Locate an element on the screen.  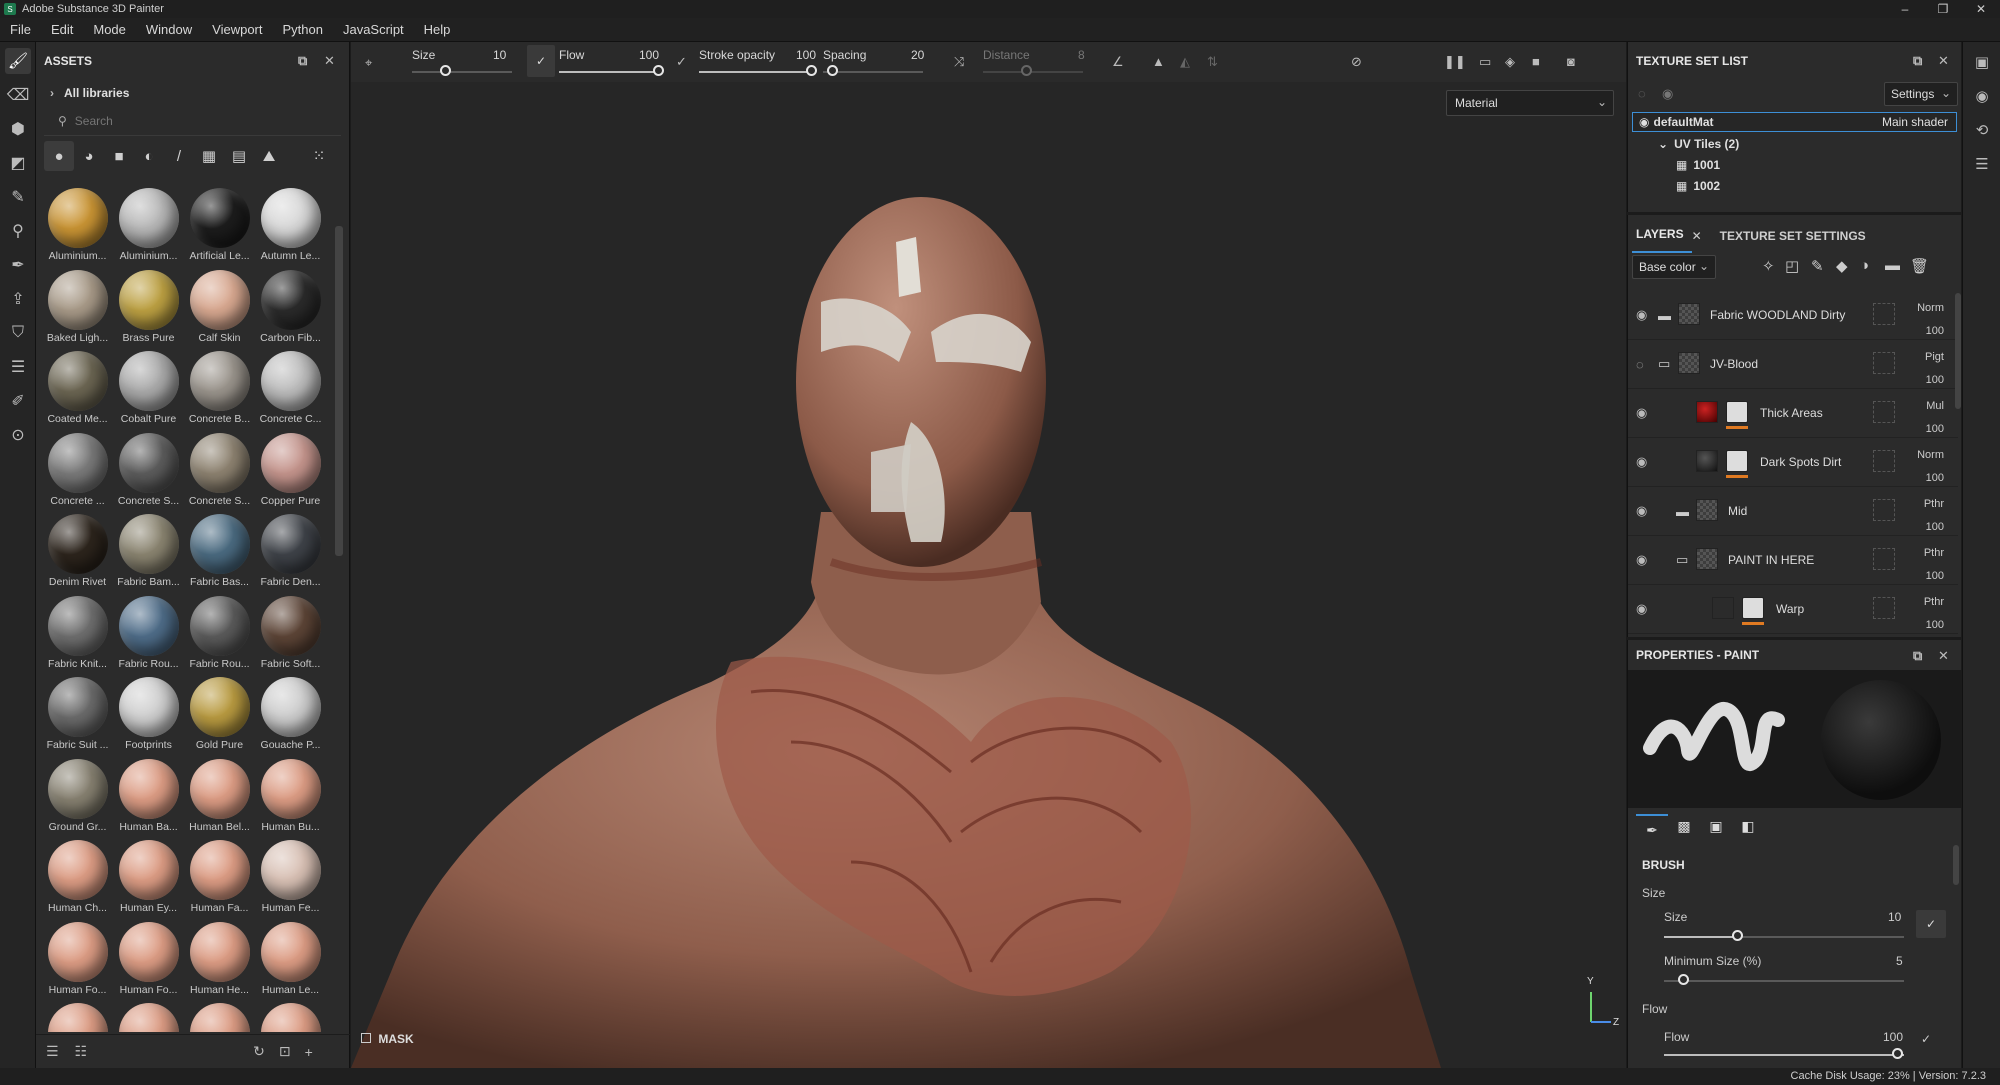
polygon-fill-icon: ◩ is located at coordinates (18, 163).